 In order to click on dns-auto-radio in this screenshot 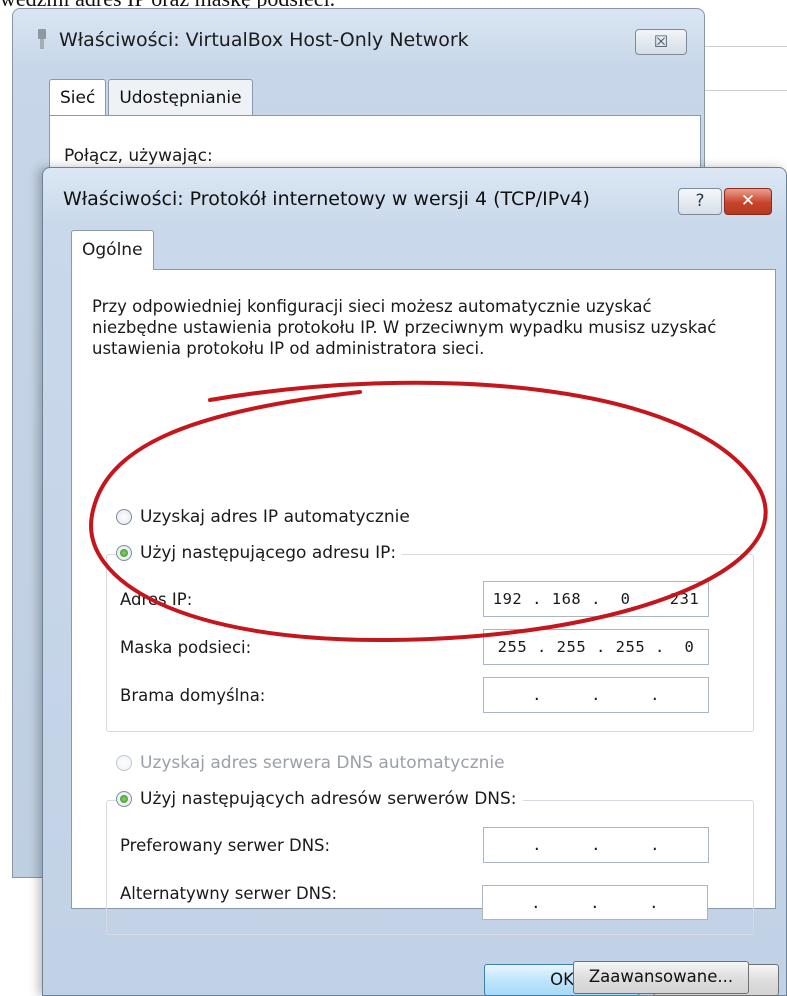, I will do `click(124, 763)`.